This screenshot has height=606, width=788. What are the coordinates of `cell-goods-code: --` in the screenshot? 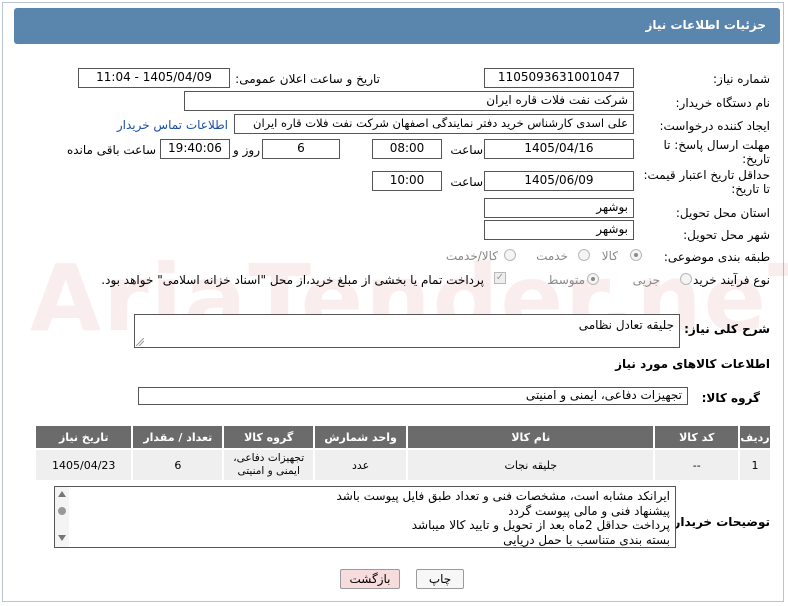 It's located at (697, 465).